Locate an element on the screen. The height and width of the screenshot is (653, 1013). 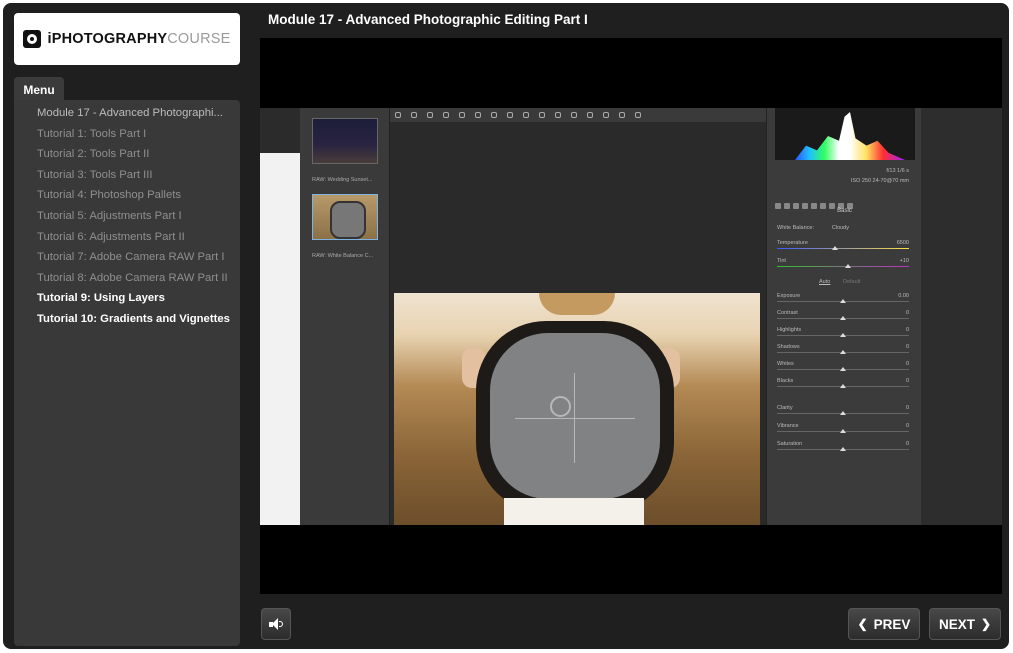
rotate-right-icon is located at coordinates (622, 115).